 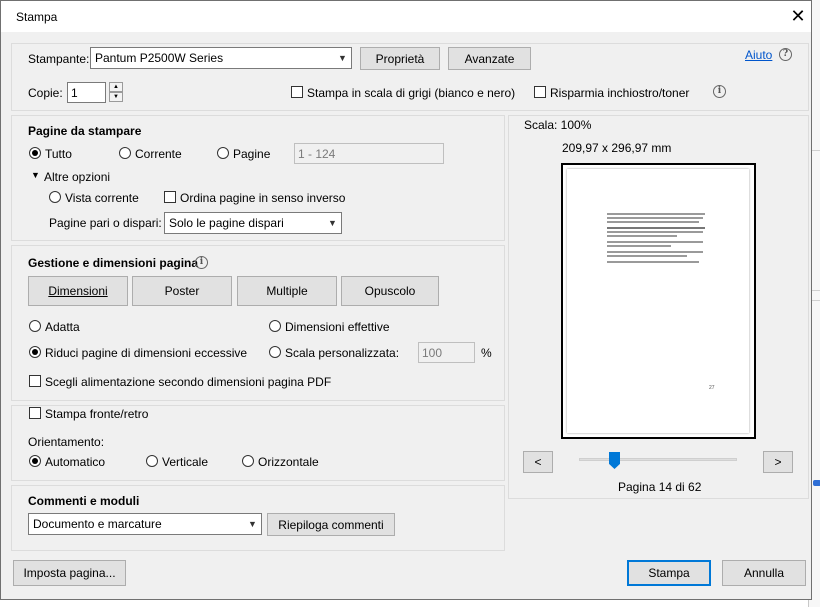 What do you see at coordinates (105, 223) in the screenshot?
I see `odd-even-label: Pagine pari o dispari:` at bounding box center [105, 223].